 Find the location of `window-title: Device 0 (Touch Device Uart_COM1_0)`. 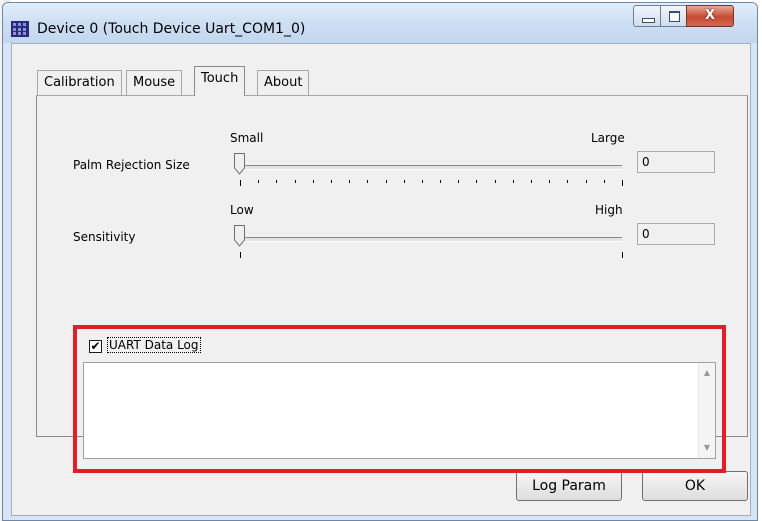

window-title: Device 0 (Touch Device Uart_COM1_0) is located at coordinates (171, 29).